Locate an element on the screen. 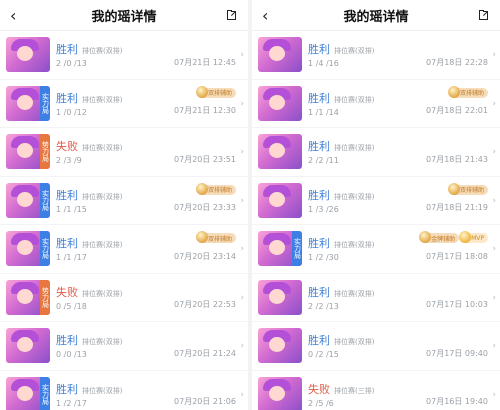  support-honor-tag: 双排辅助 is located at coordinates (215, 91).